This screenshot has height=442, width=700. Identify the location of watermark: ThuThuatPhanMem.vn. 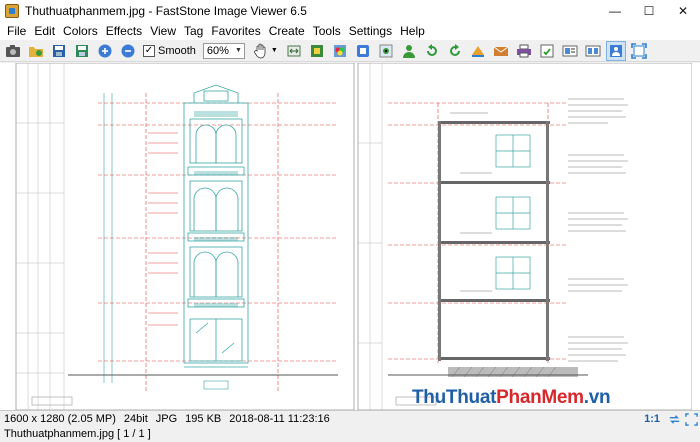
(511, 398).